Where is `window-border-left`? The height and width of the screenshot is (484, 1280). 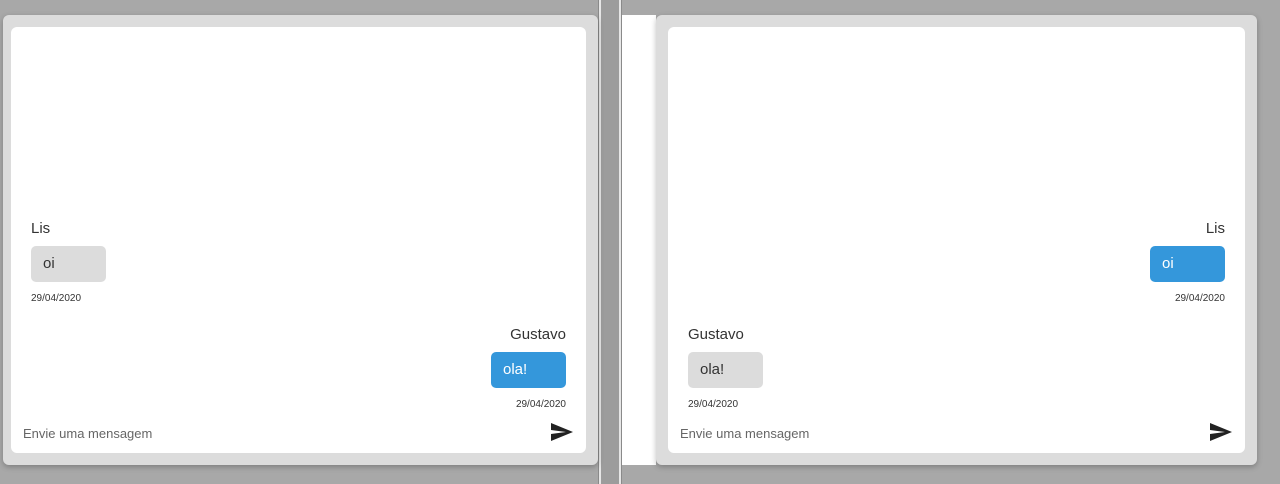 window-border-left is located at coordinates (599, 242).